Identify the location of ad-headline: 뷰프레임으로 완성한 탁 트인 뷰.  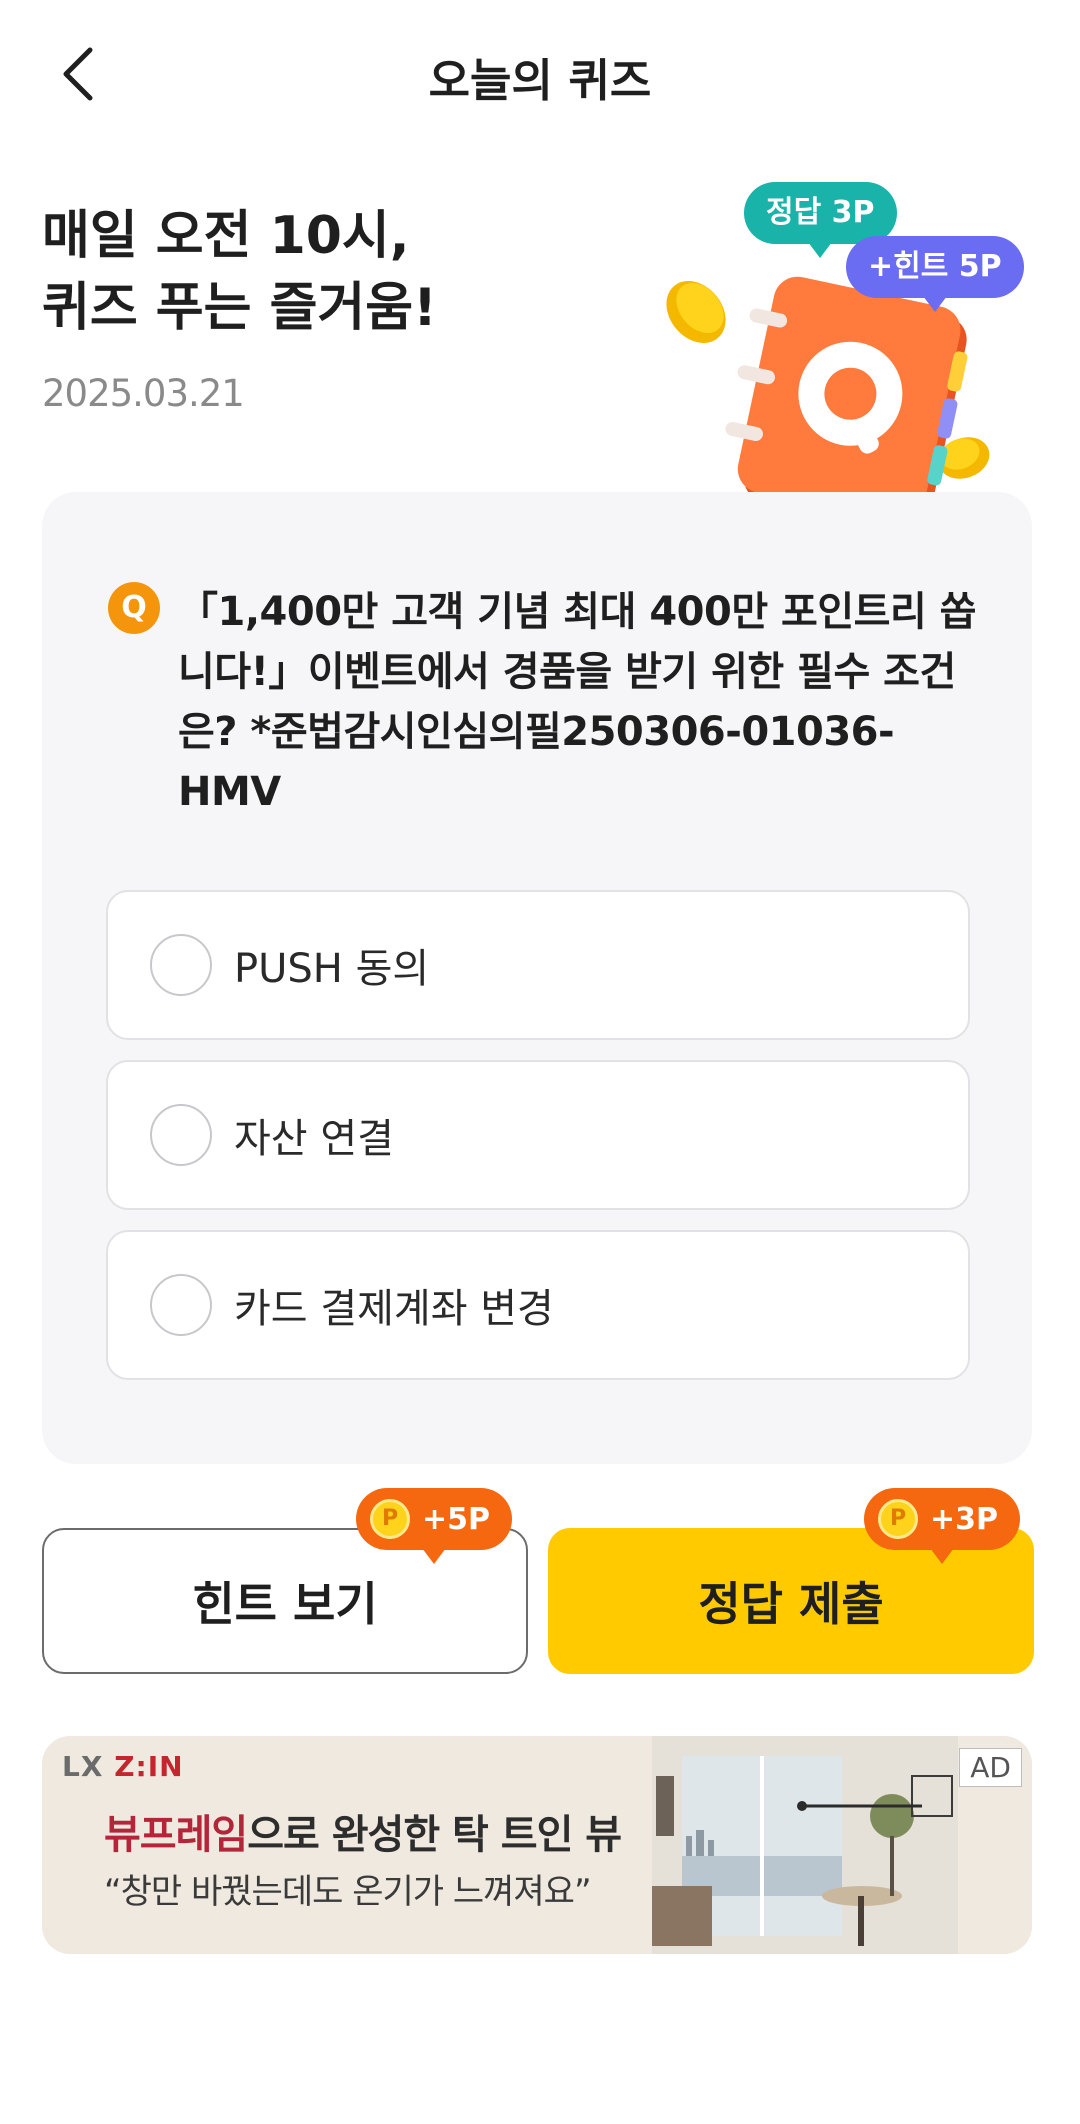
(363, 1831).